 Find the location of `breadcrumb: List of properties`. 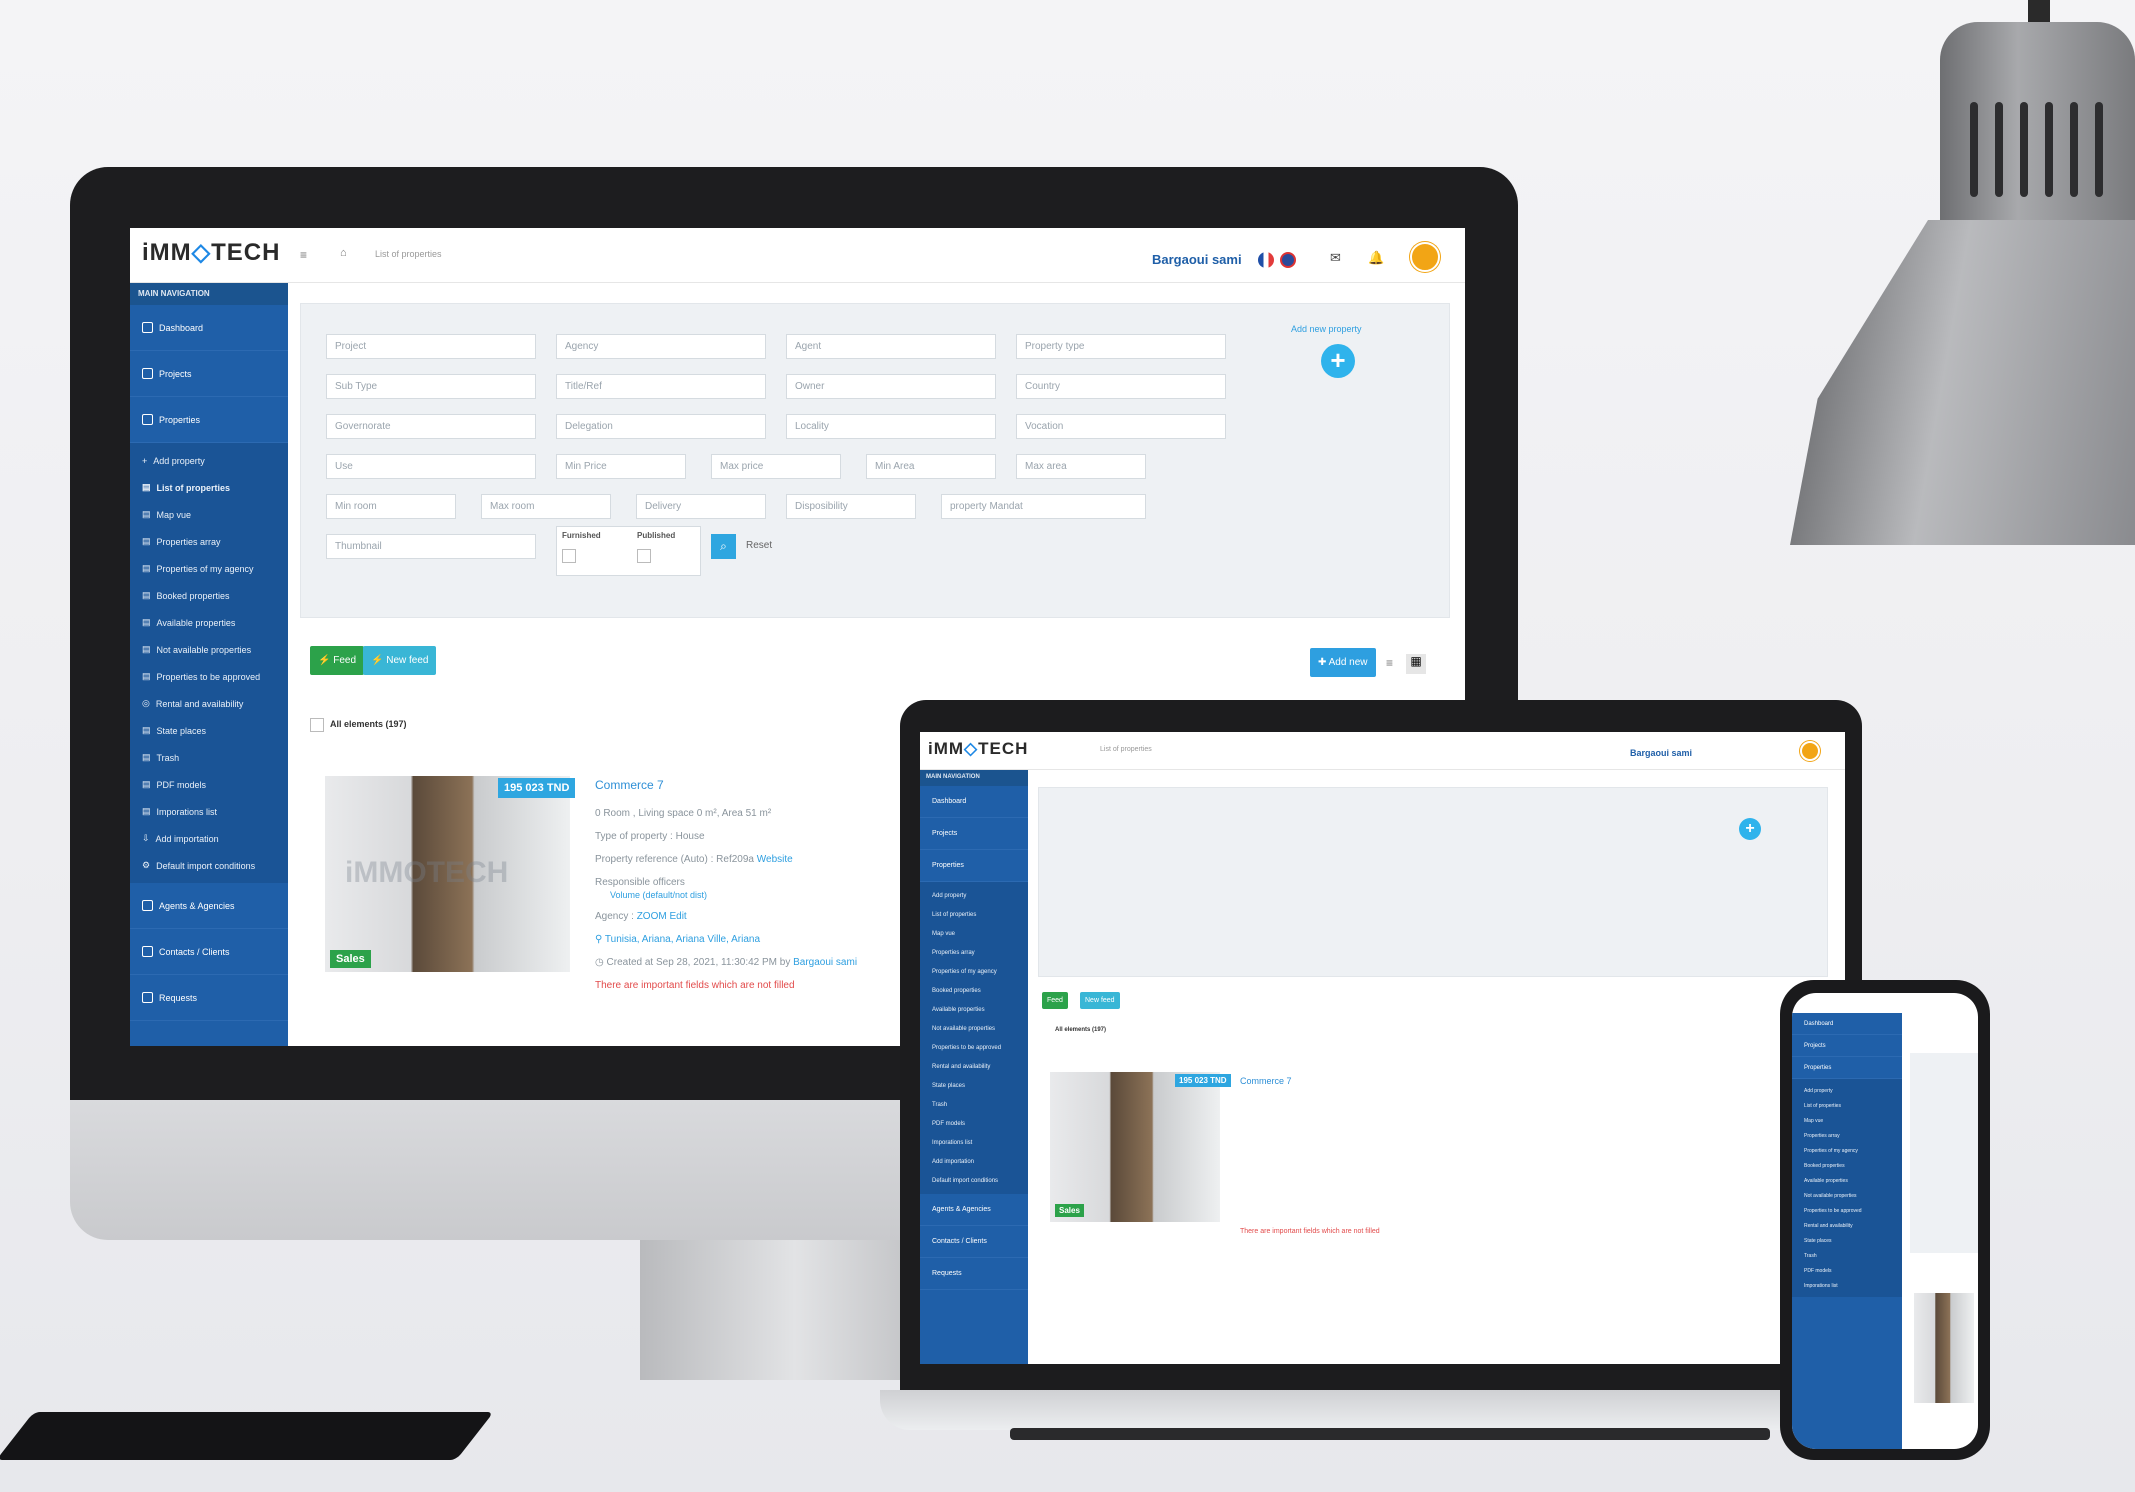

breadcrumb: List of properties is located at coordinates (408, 254).